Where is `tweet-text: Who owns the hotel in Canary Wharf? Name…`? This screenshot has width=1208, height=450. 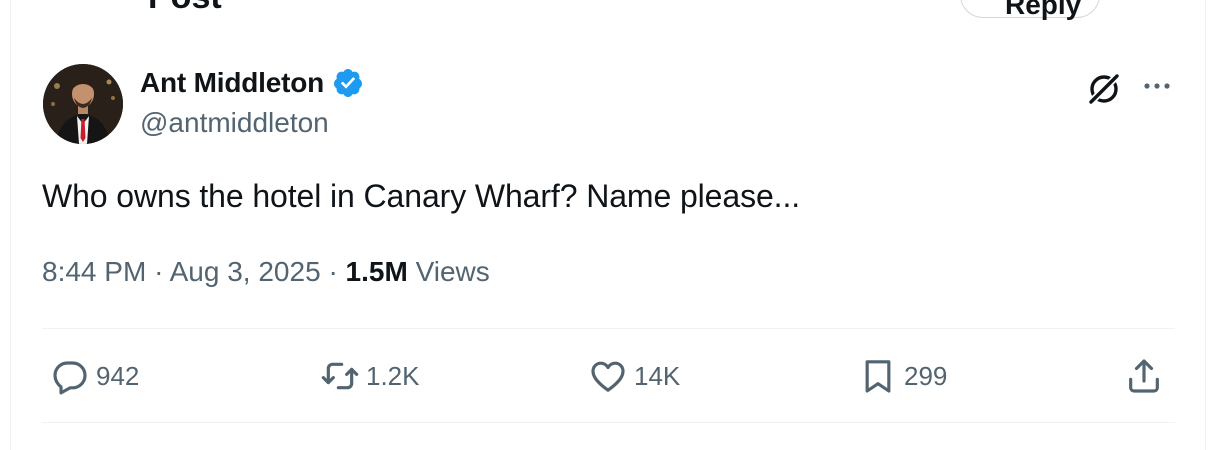
tweet-text: Who owns the hotel in Canary Wharf? Name… is located at coordinates (421, 196).